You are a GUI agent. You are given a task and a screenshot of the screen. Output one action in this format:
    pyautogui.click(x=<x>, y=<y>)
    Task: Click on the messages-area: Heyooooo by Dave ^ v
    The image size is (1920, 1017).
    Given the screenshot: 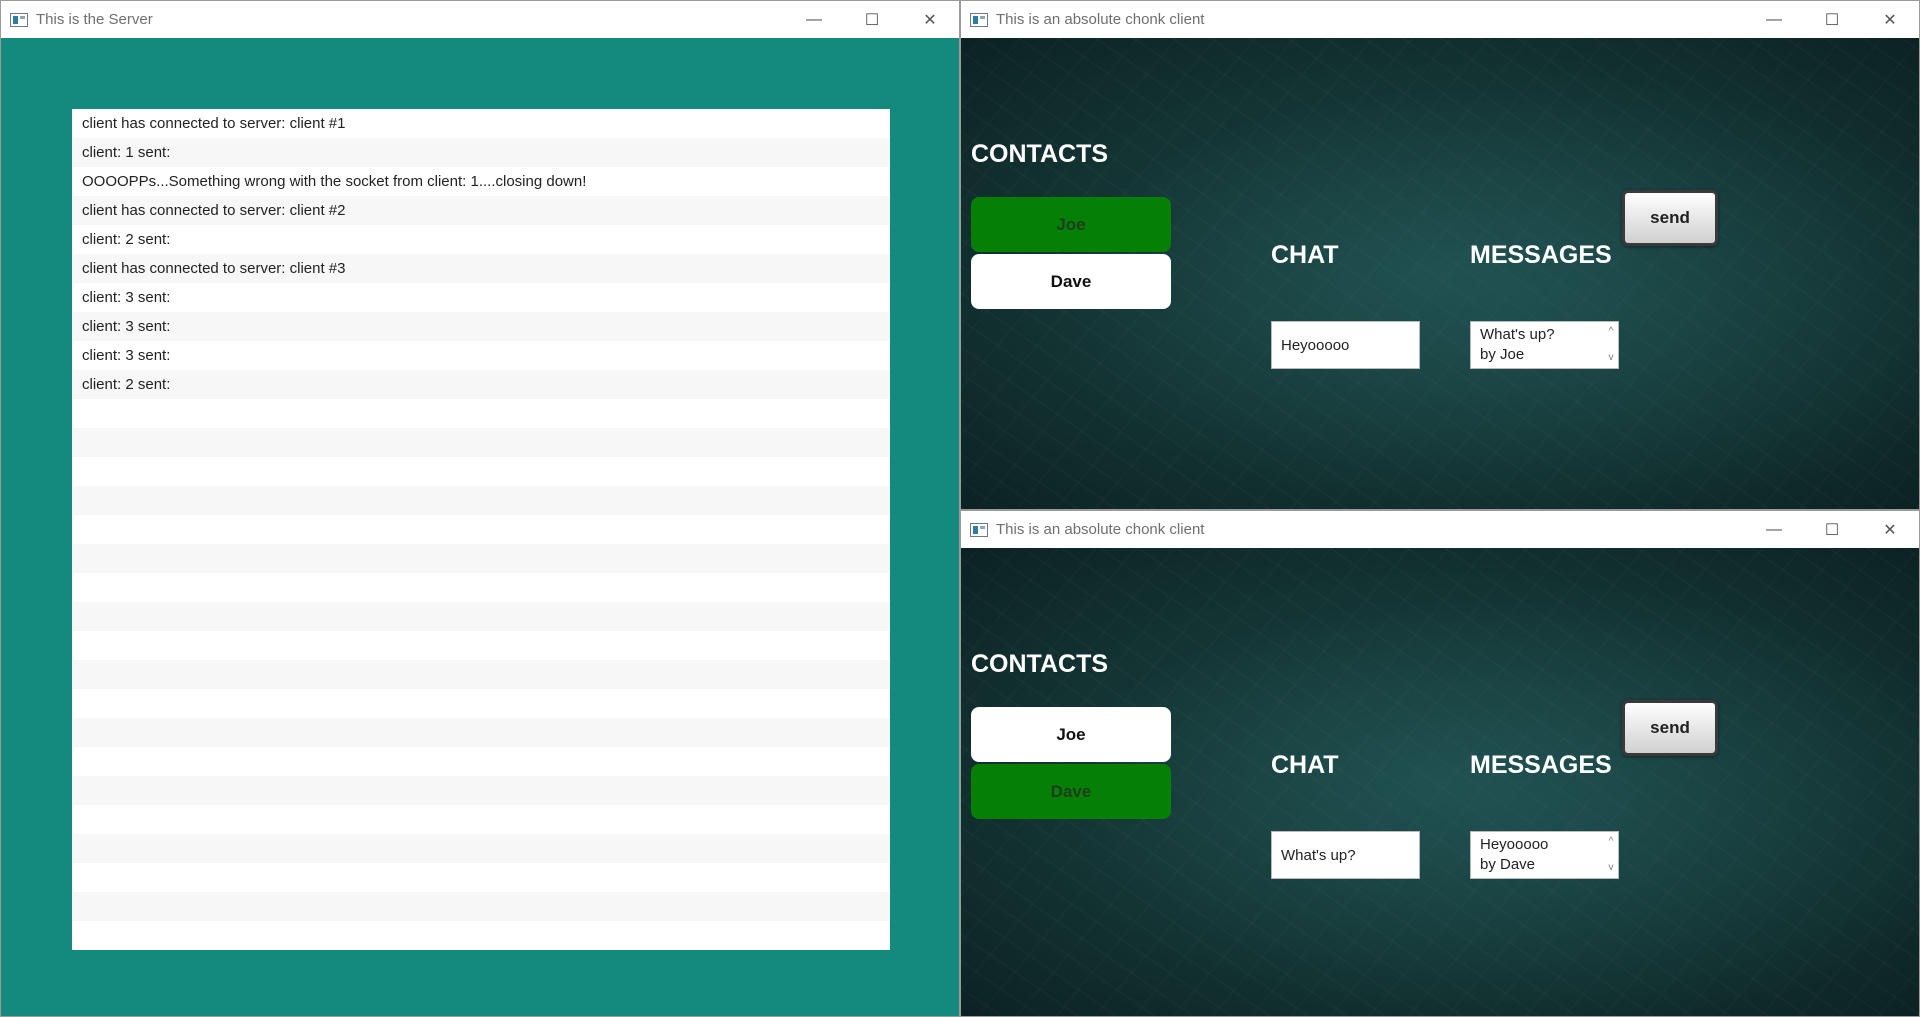 What is the action you would take?
    pyautogui.click(x=1544, y=855)
    